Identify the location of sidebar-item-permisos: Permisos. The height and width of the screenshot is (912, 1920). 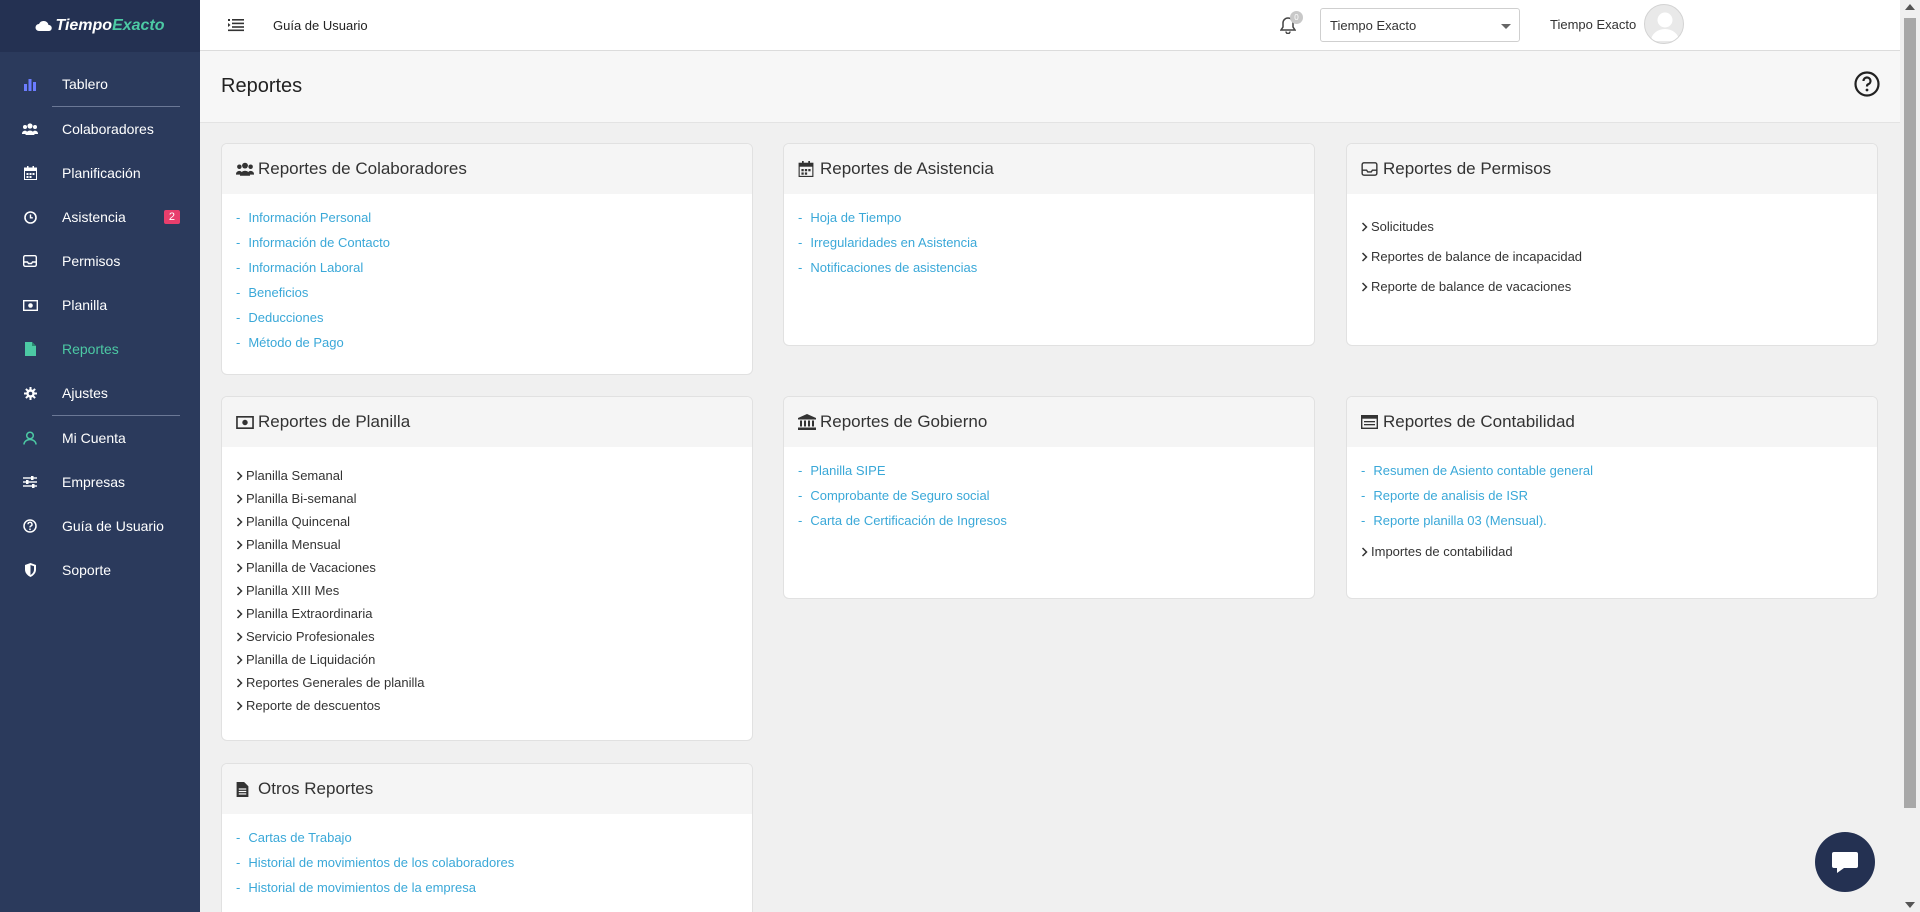
(100, 261).